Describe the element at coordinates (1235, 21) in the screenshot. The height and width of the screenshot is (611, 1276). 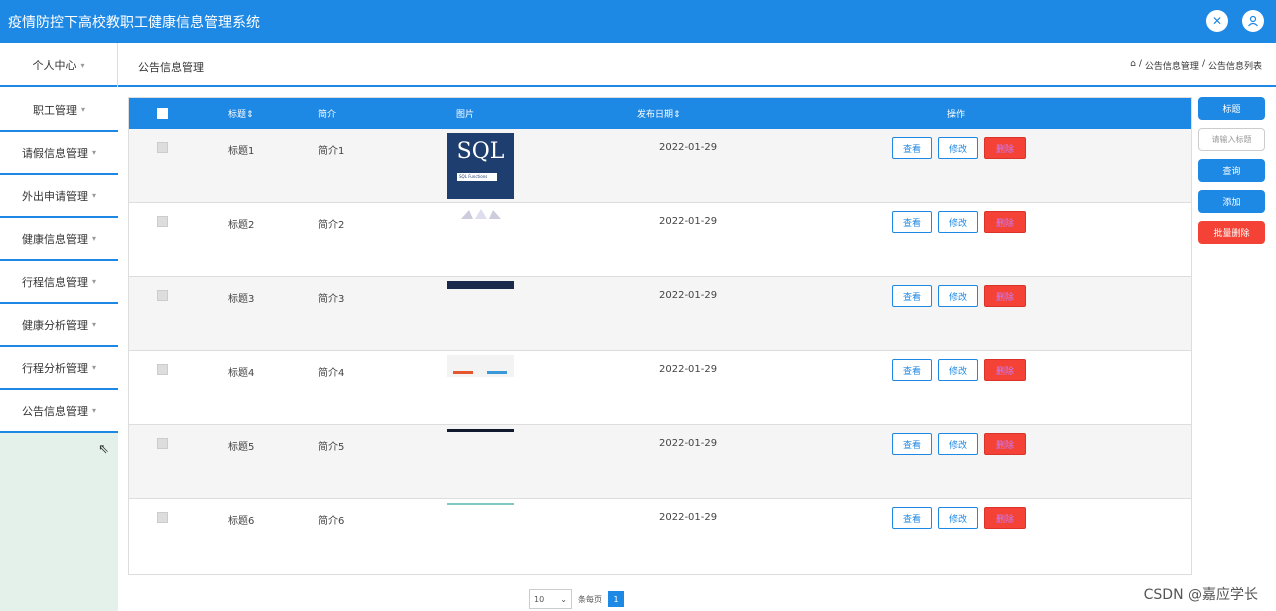
I see `header-icons: ✕` at that location.